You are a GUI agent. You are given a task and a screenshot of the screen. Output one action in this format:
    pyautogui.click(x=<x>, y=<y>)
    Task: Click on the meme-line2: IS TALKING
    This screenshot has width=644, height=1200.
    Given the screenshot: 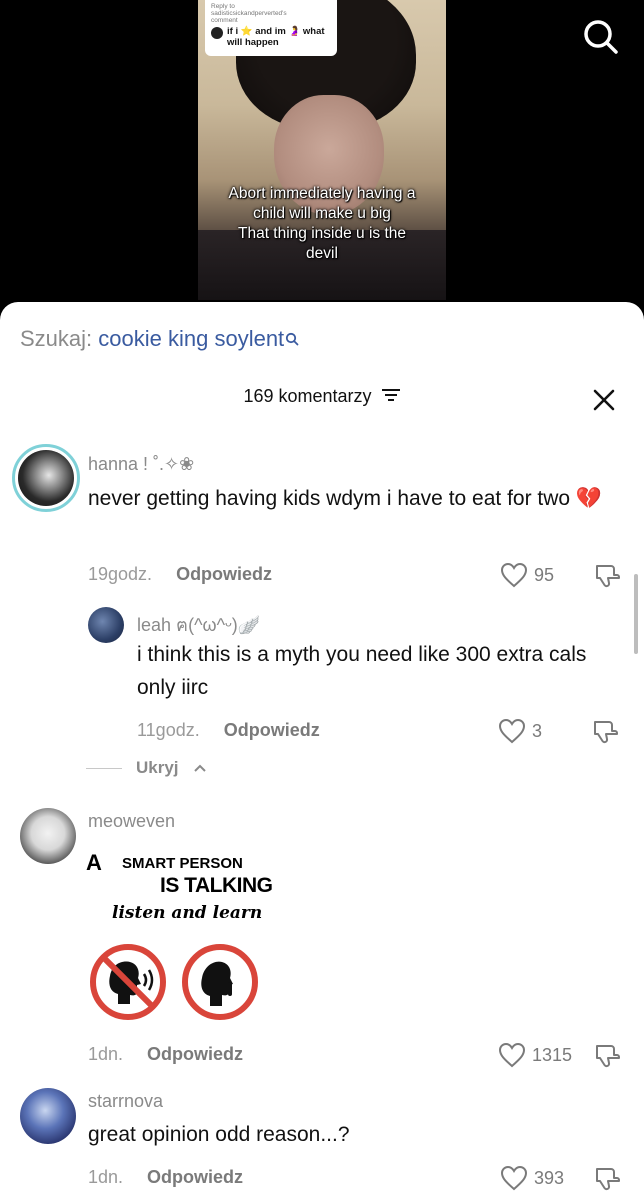 What is the action you would take?
    pyautogui.click(x=216, y=885)
    